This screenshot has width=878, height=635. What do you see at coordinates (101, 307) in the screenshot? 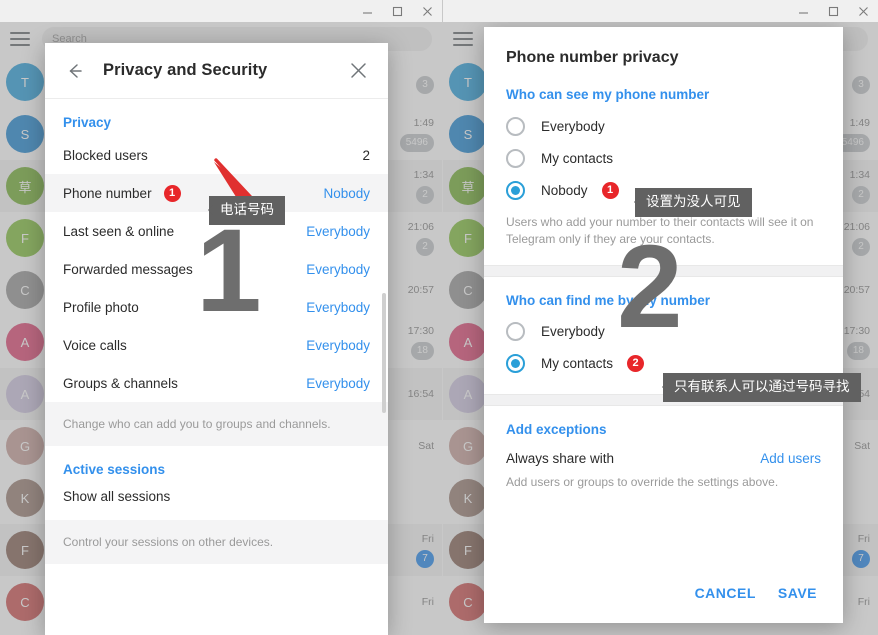
I see `privacy-row-label: Profile photo` at bounding box center [101, 307].